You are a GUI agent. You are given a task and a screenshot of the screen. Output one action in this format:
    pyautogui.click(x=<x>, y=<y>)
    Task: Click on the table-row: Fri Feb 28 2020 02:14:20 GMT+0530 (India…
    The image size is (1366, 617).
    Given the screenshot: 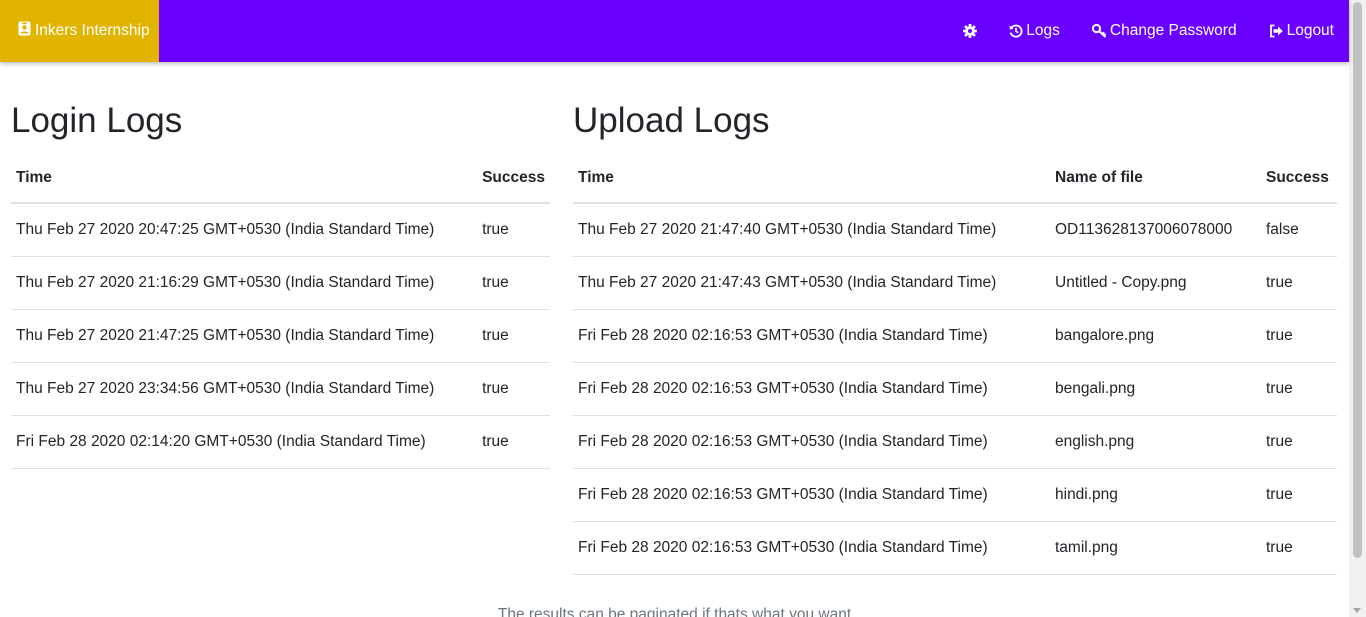 What is the action you would take?
    pyautogui.click(x=280, y=442)
    